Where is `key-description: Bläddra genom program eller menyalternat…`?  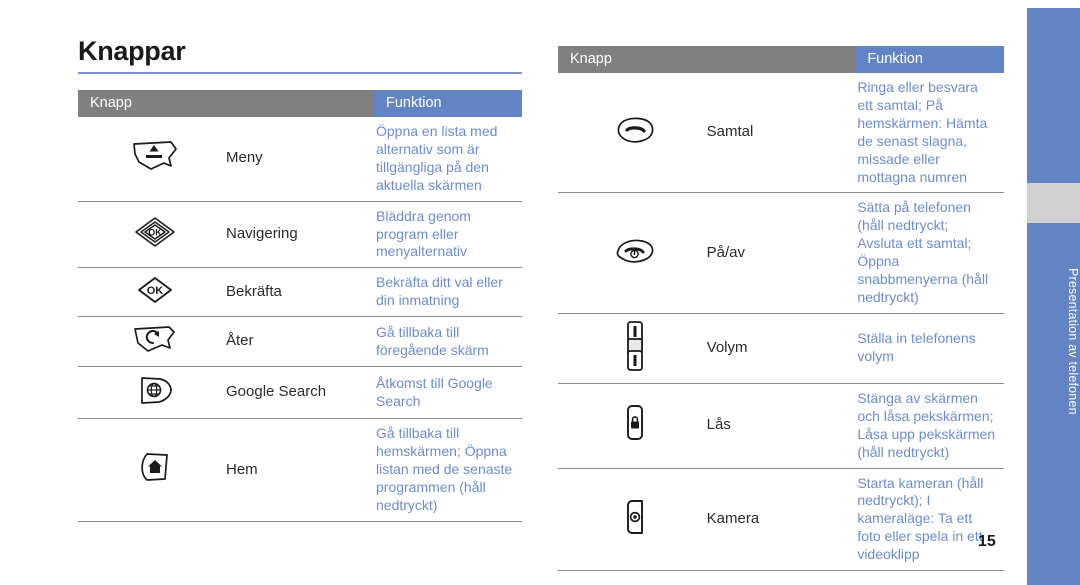
key-description: Bläddra genom program eller menyalternat… is located at coordinates (448, 235).